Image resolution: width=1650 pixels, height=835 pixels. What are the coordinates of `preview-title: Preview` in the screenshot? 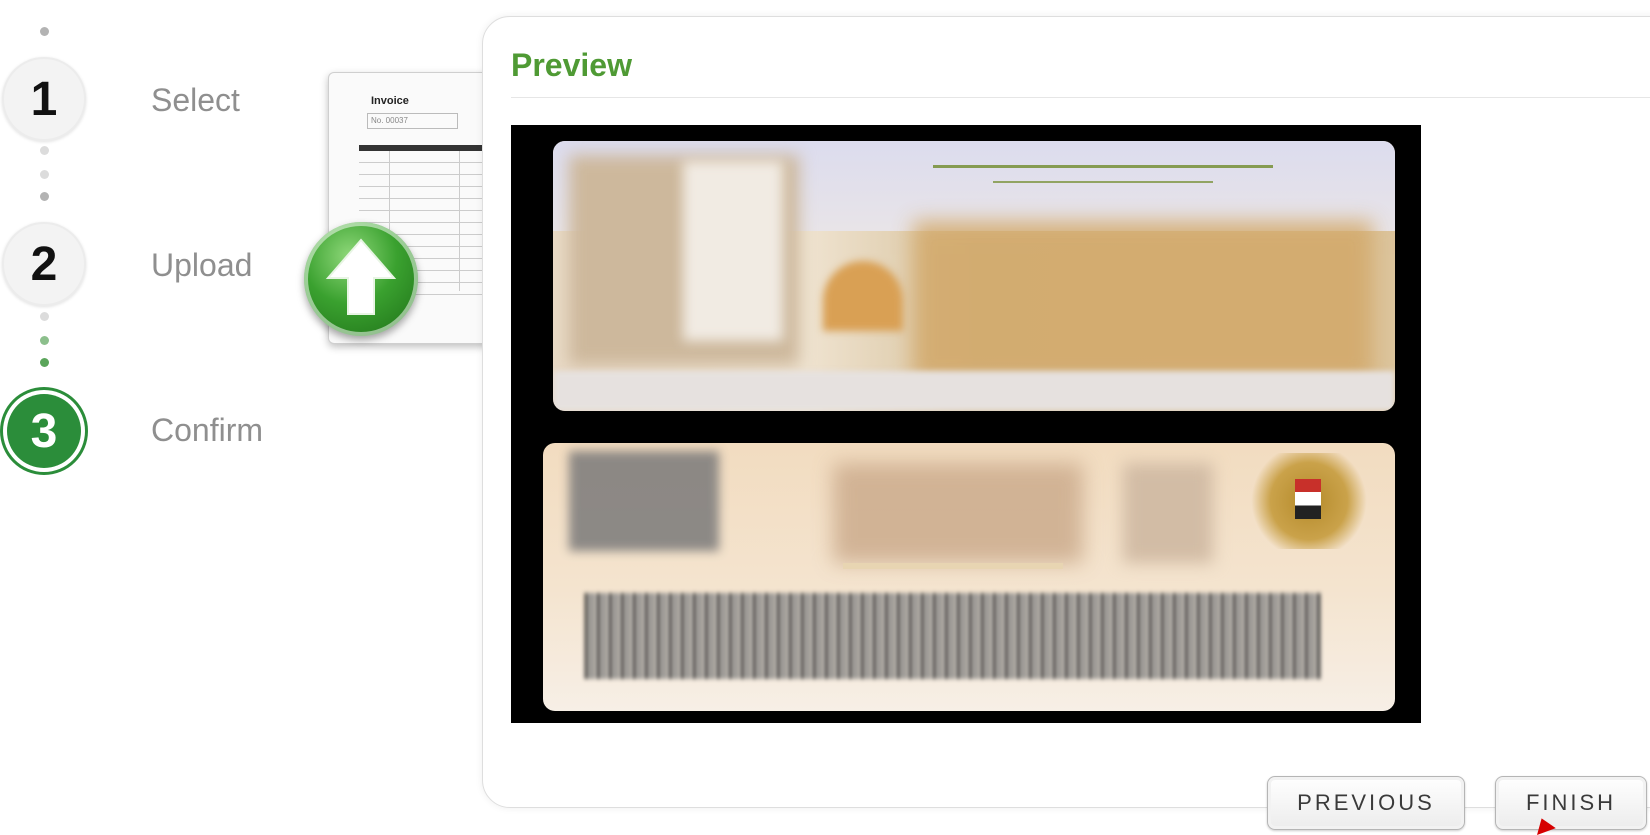 It's located at (571, 65).